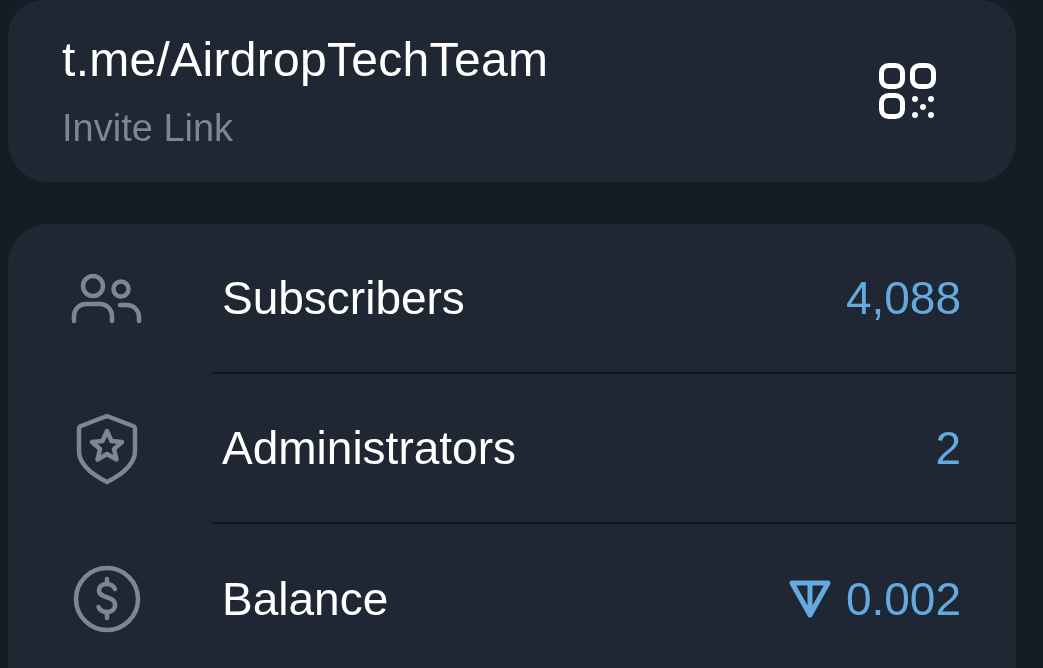 Image resolution: width=1043 pixels, height=668 pixels. Describe the element at coordinates (470, 60) in the screenshot. I see `invite-link: t.me/AirdropTechTeam` at that location.